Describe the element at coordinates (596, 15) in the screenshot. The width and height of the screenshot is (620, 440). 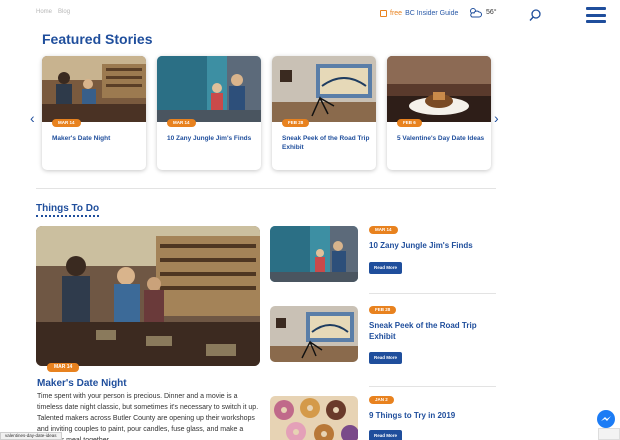
I see `hamburger-menu-icon` at that location.